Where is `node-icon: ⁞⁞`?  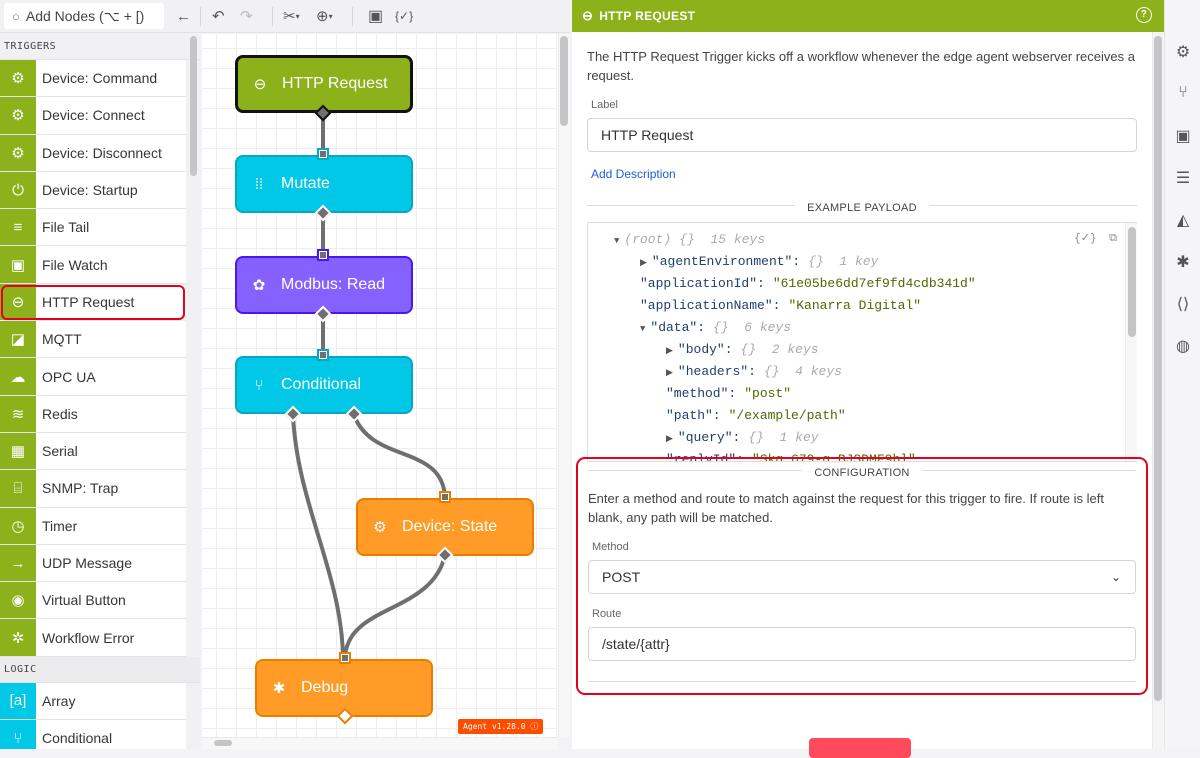
node-icon: ⁞⁞ is located at coordinates (259, 184).